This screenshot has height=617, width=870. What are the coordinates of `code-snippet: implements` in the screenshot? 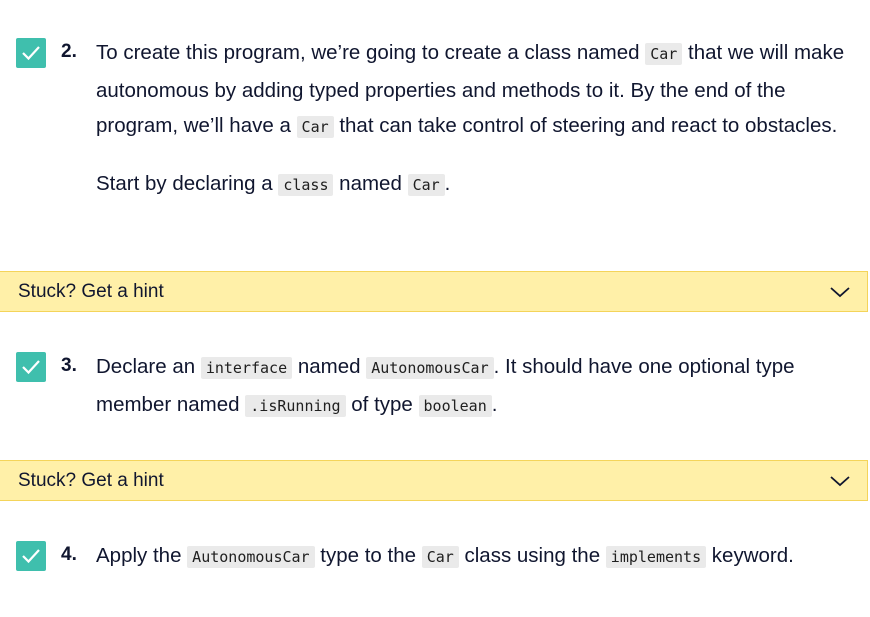 It's located at (656, 557).